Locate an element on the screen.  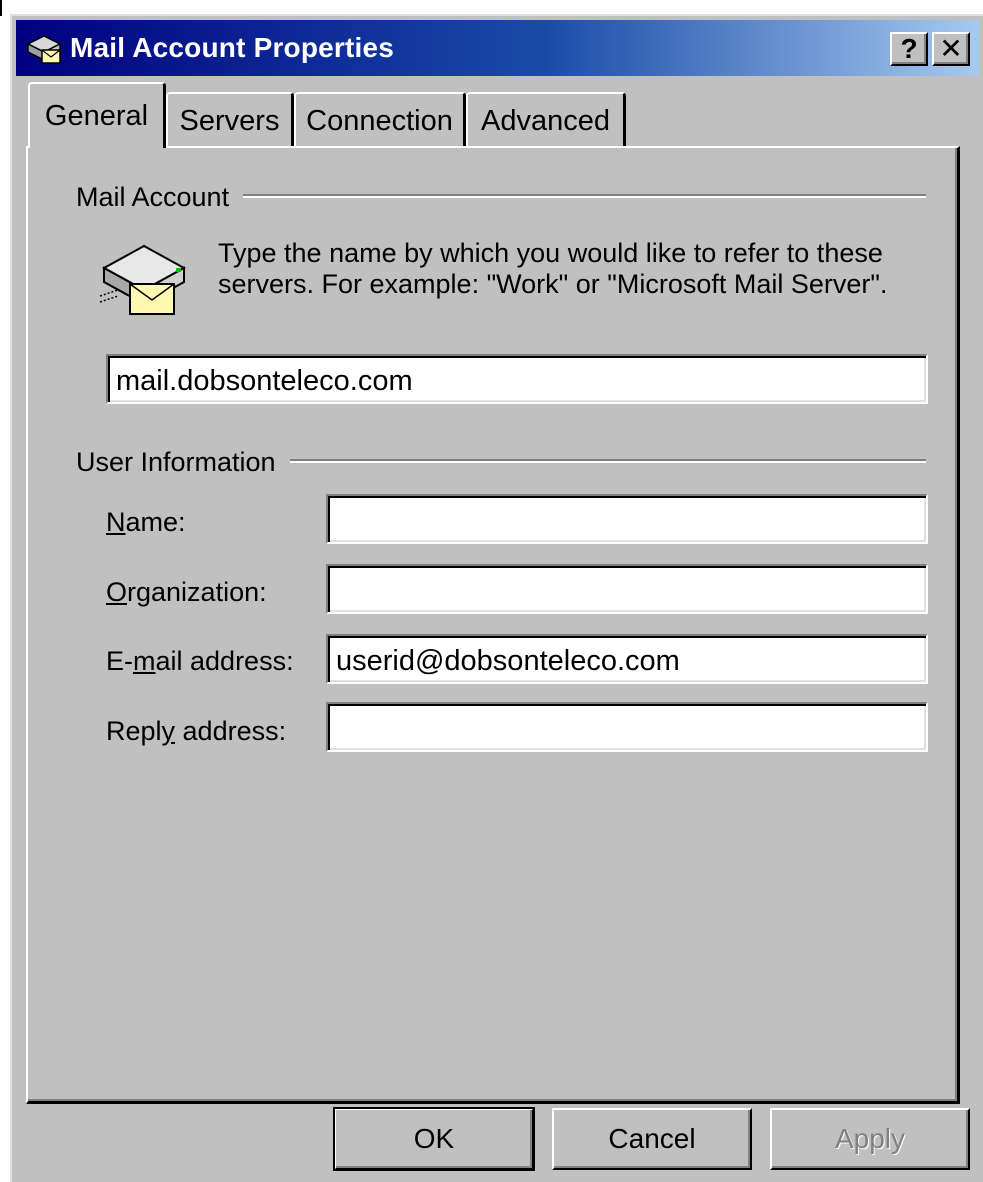
reply-address-input is located at coordinates (627, 727).